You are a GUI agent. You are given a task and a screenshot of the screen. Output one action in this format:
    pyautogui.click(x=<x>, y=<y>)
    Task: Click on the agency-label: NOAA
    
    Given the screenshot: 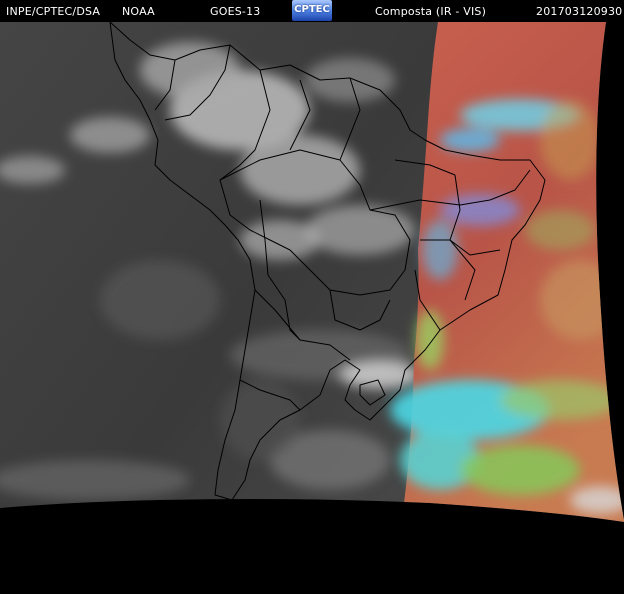 What is the action you would take?
    pyautogui.click(x=138, y=11)
    